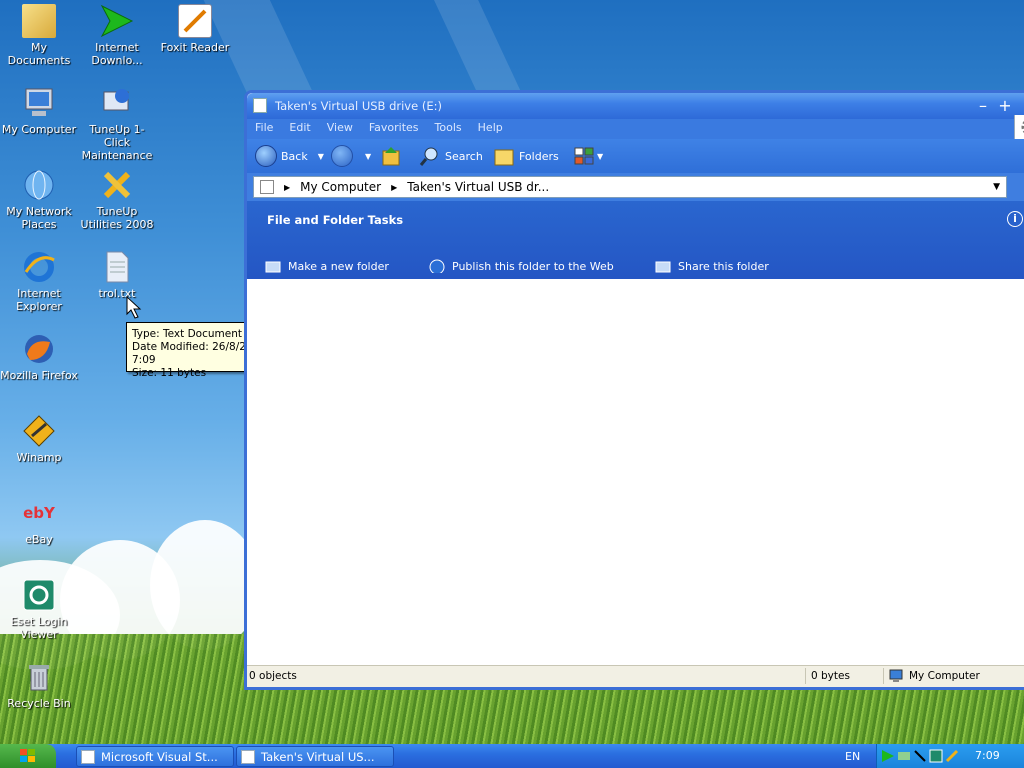 The width and height of the screenshot is (1024, 768). I want to click on task-make-new-folder: Make a new folder, so click(327, 266).